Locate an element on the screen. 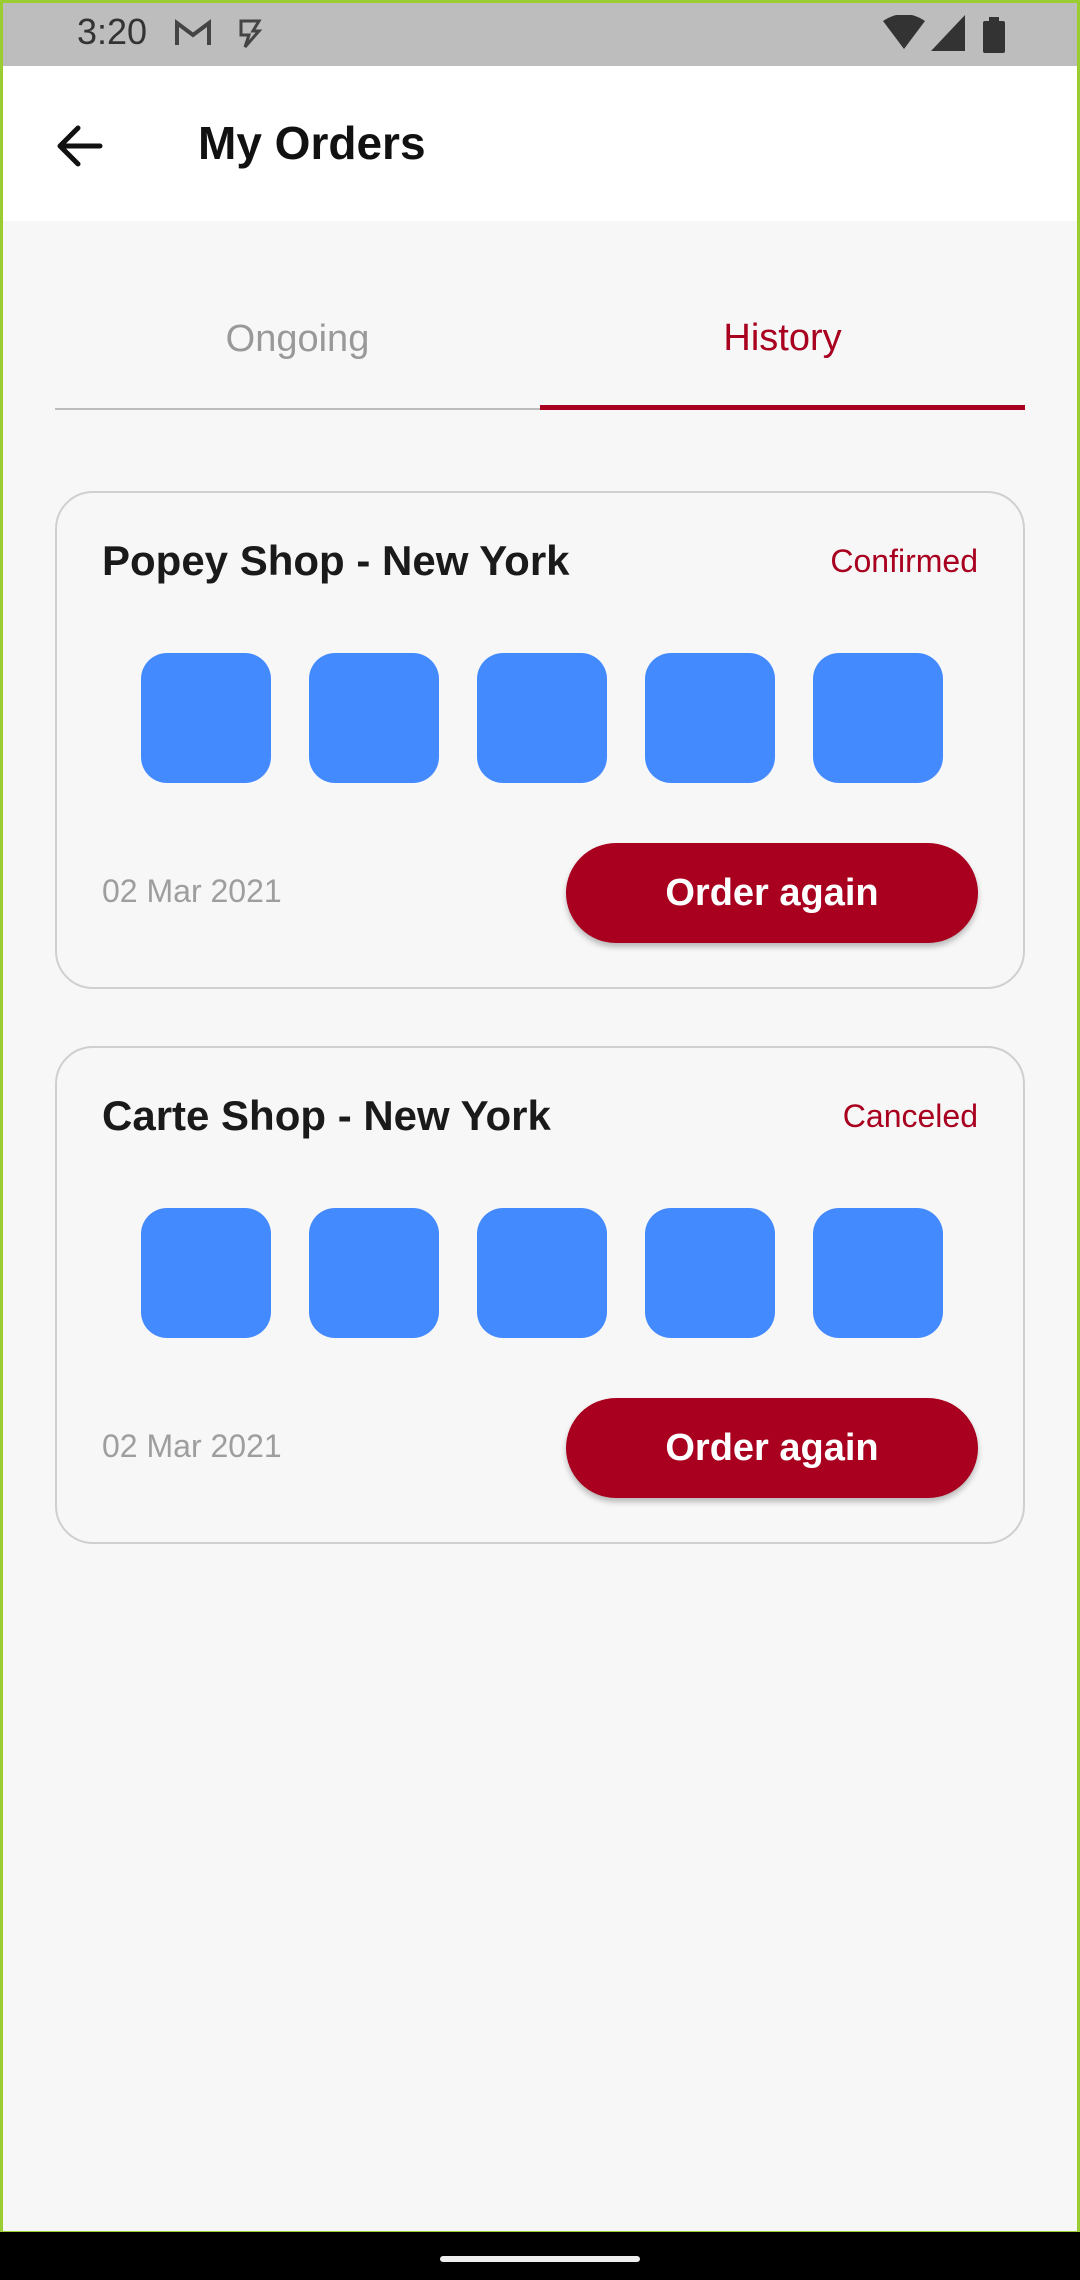 Image resolution: width=1080 pixels, height=2280 pixels. sim-icon is located at coordinates (250, 36).